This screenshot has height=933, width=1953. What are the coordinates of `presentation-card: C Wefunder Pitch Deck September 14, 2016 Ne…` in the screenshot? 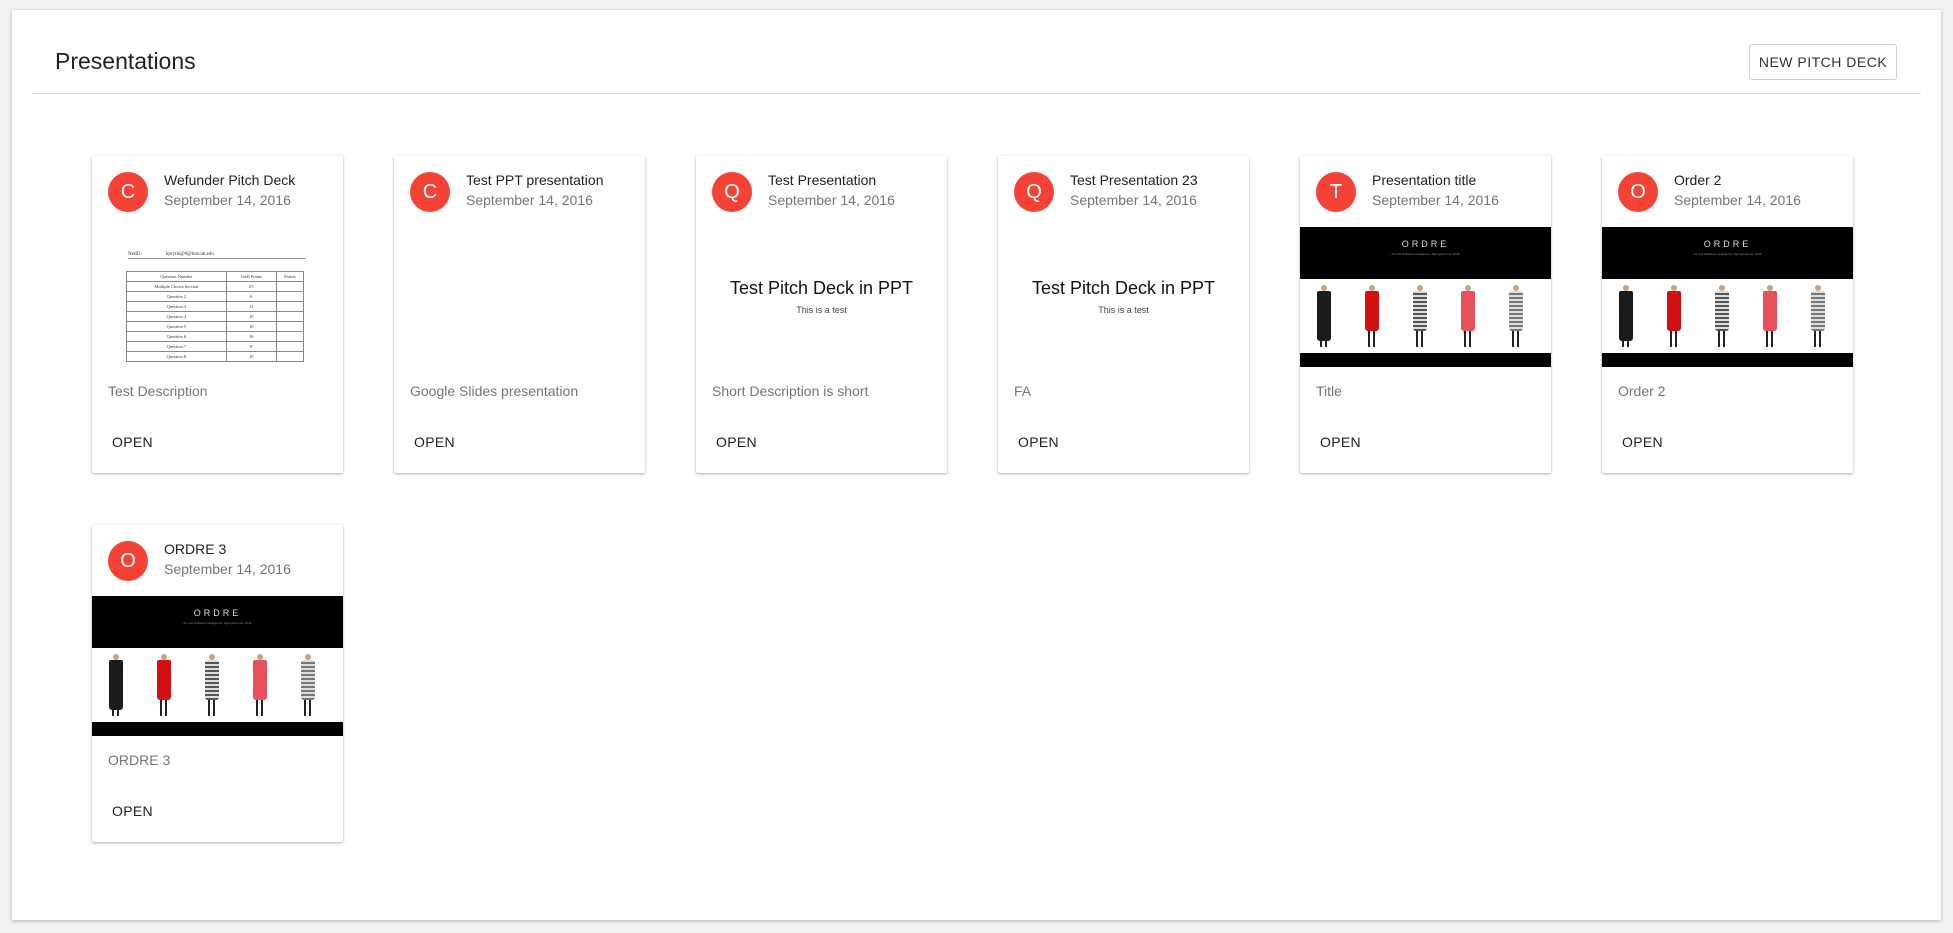 It's located at (217, 314).